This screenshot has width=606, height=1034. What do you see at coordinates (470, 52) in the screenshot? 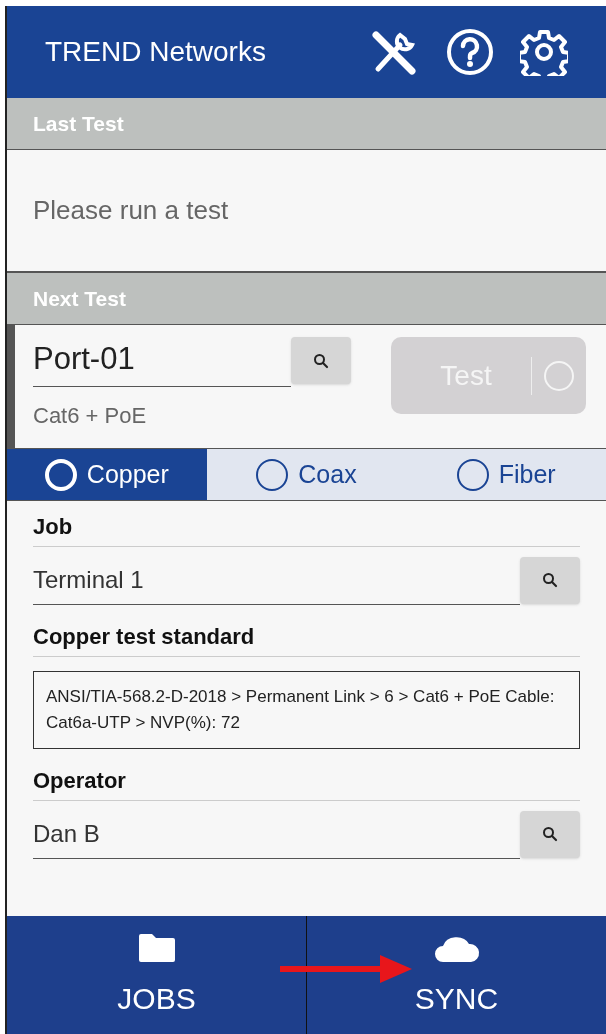
I see `help-icon` at bounding box center [470, 52].